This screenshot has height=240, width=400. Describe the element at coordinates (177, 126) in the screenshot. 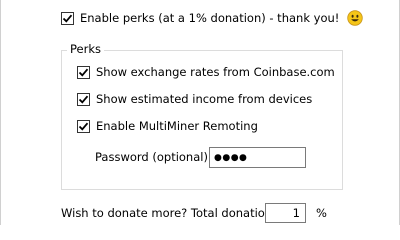

I see `multiminer-remoting-label: Enable MultiMiner Remoting` at that location.